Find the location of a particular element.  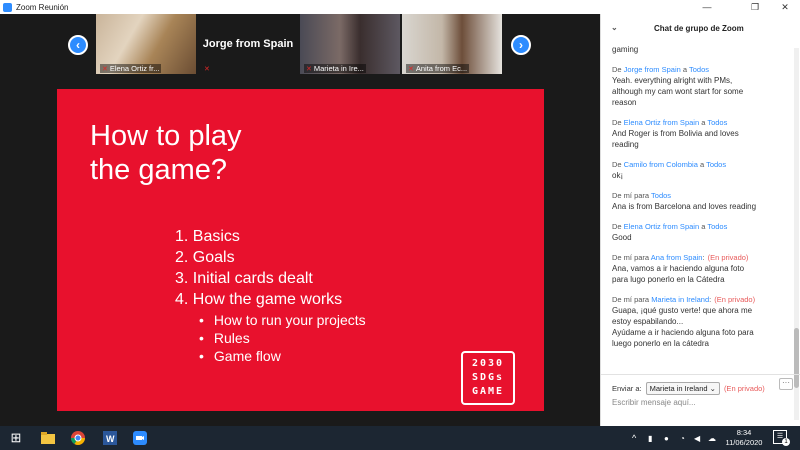

more-options-button: ··· is located at coordinates (786, 384).